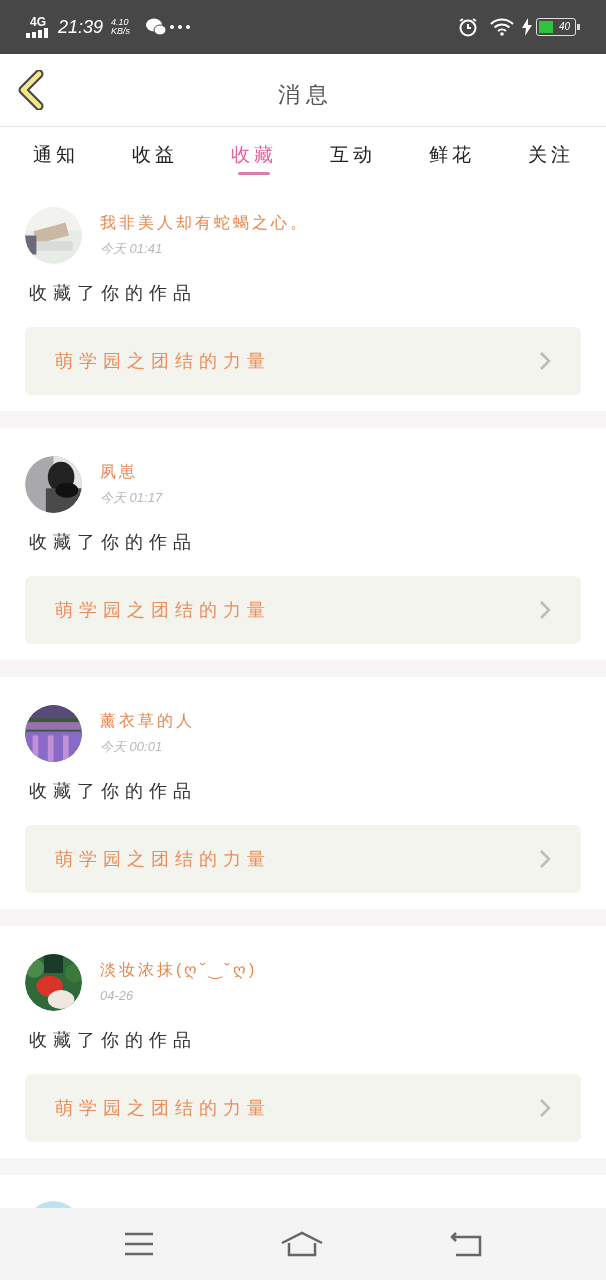 Image resolution: width=606 pixels, height=1280 pixels. What do you see at coordinates (147, 721) in the screenshot?
I see `user-name: 薰衣草的人` at bounding box center [147, 721].